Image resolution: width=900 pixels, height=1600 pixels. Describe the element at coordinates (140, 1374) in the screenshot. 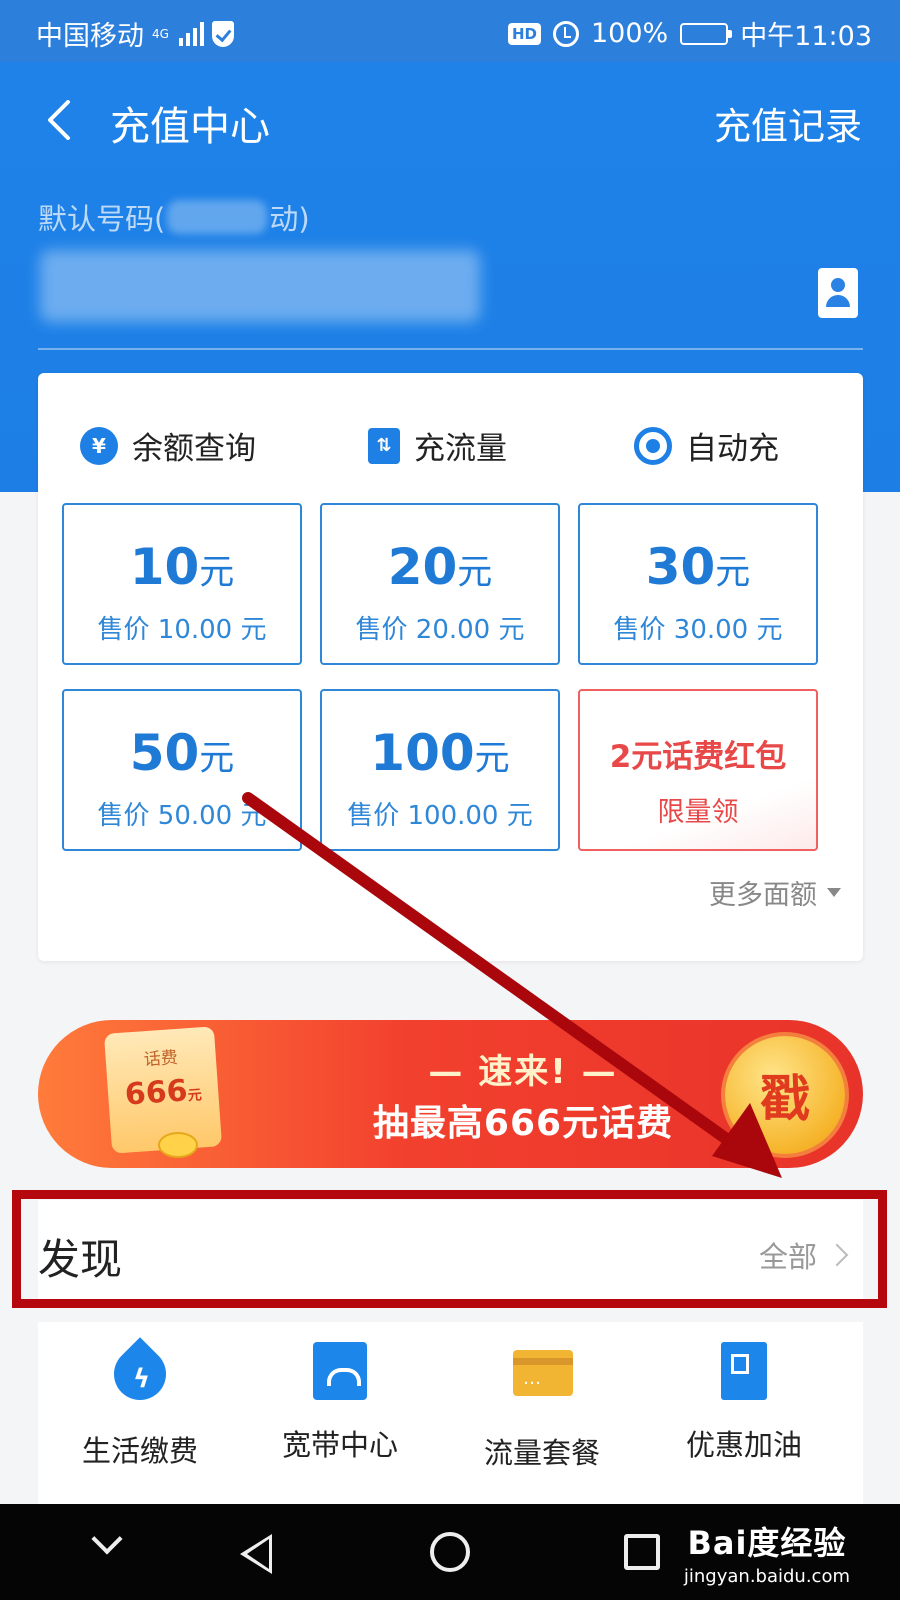

I see `utility-drop-icon: ϟ` at that location.